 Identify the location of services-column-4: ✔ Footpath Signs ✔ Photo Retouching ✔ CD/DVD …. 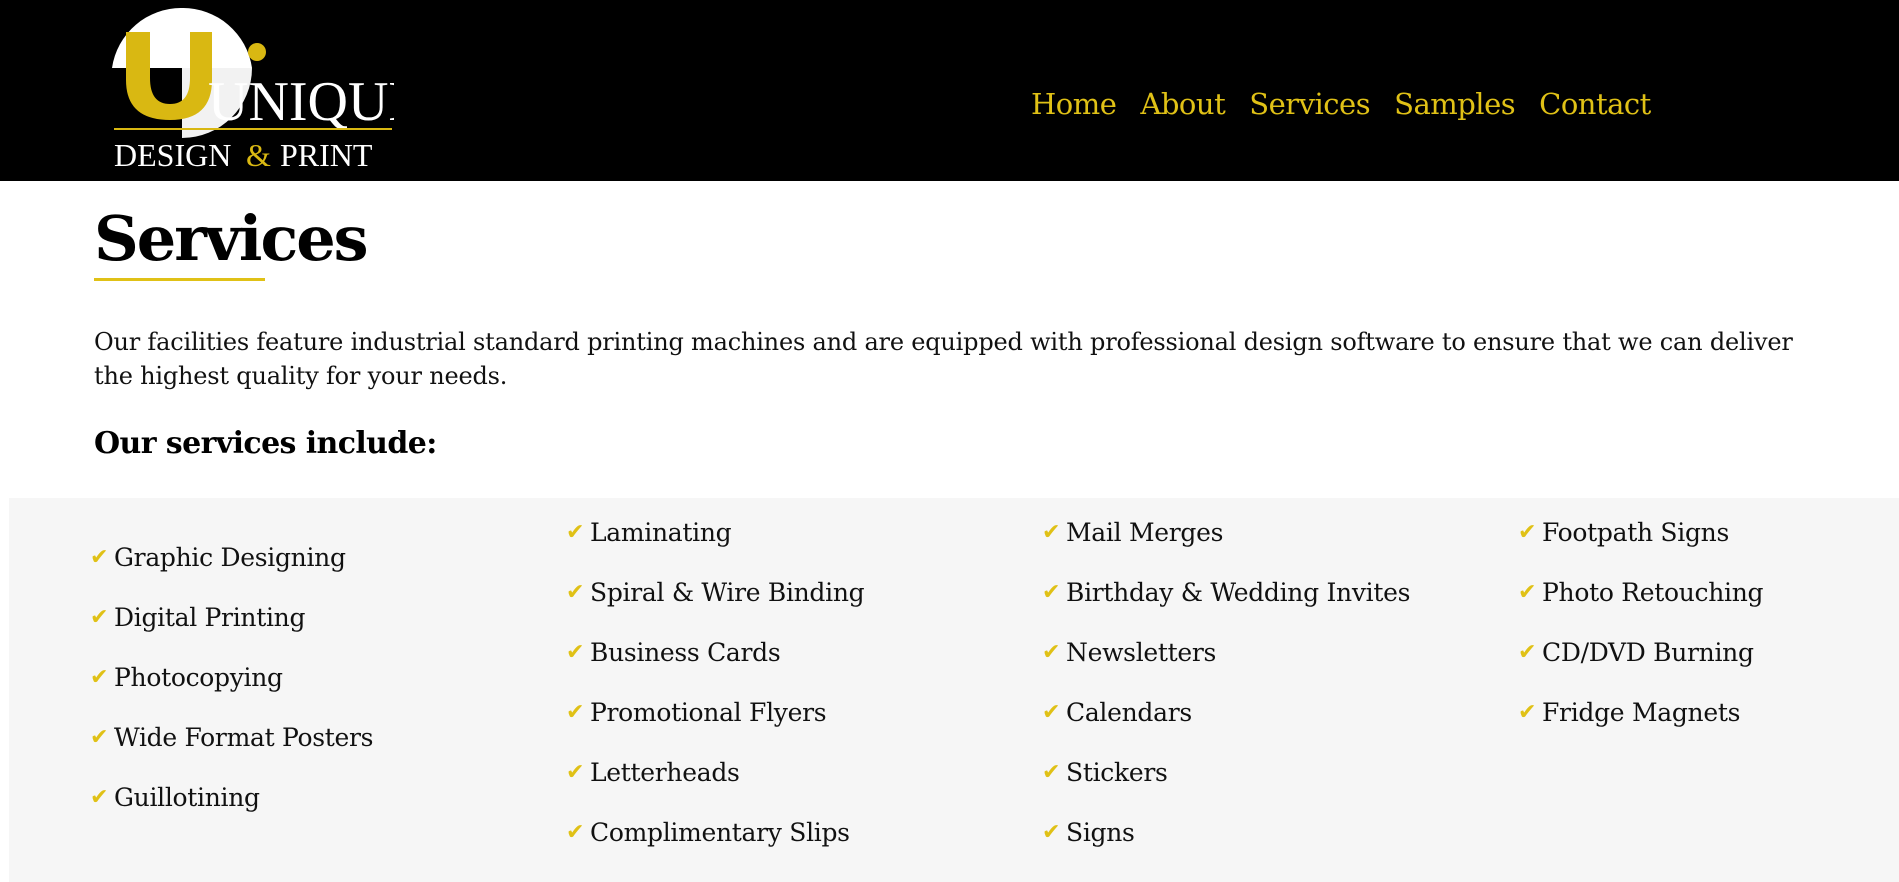
(1641, 622).